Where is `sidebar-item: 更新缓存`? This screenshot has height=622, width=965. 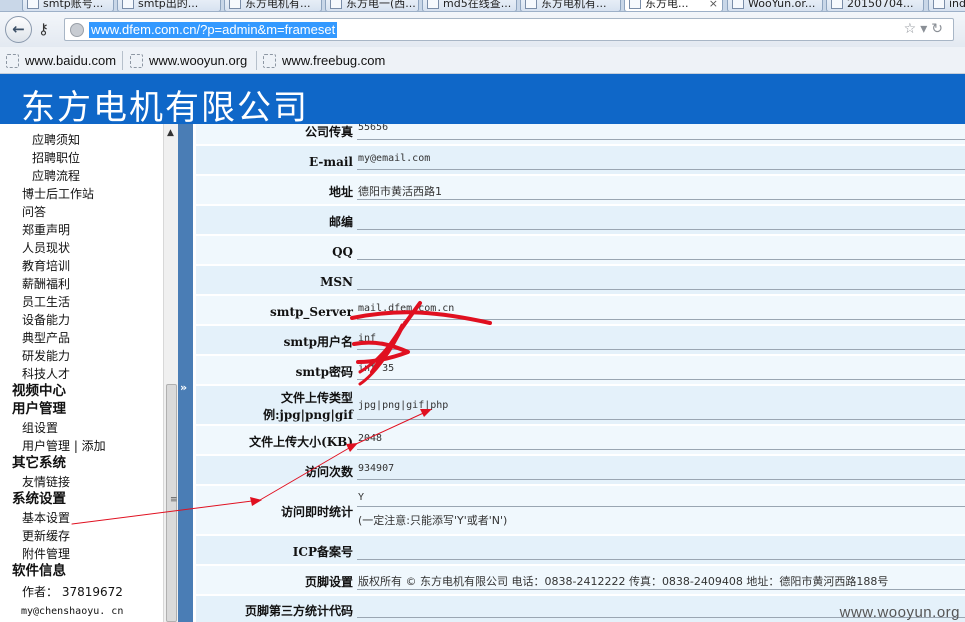
sidebar-item: 更新缓存 is located at coordinates (46, 536).